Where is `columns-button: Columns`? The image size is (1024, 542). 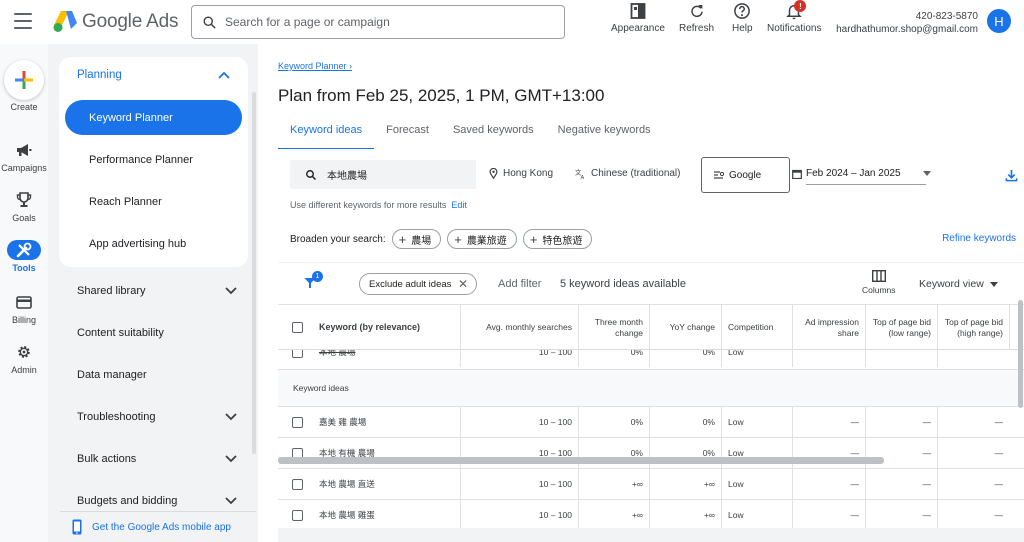 columns-button: Columns is located at coordinates (879, 282).